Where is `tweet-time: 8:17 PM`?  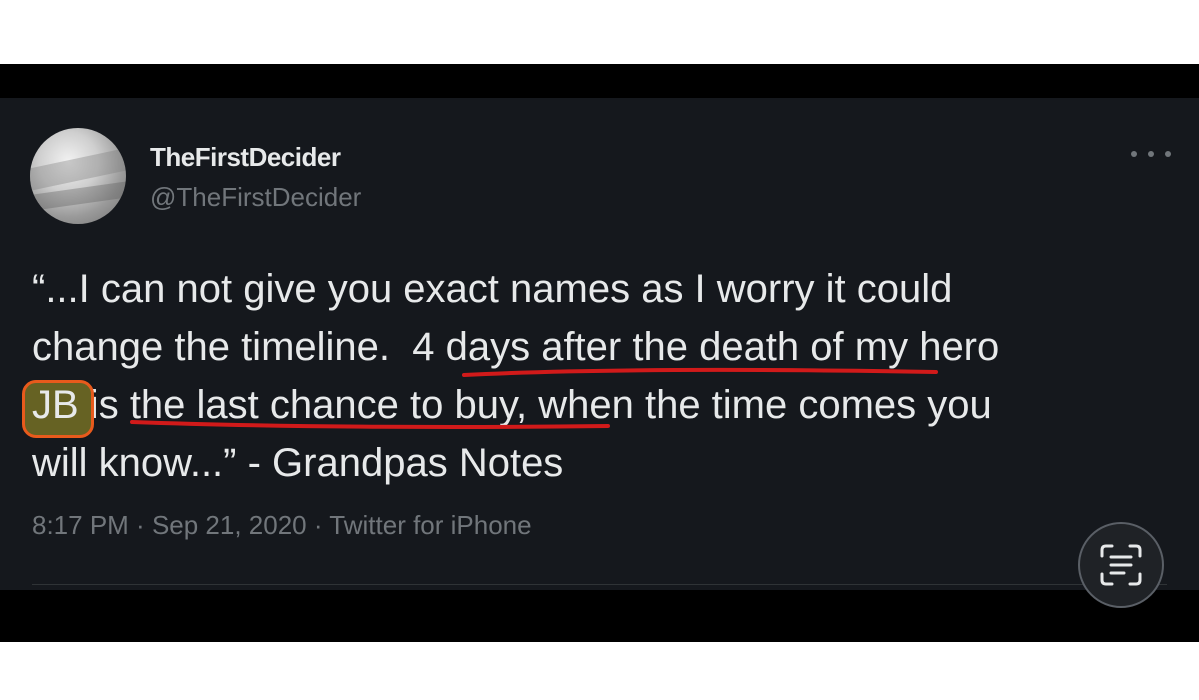
tweet-time: 8:17 PM is located at coordinates (80, 525).